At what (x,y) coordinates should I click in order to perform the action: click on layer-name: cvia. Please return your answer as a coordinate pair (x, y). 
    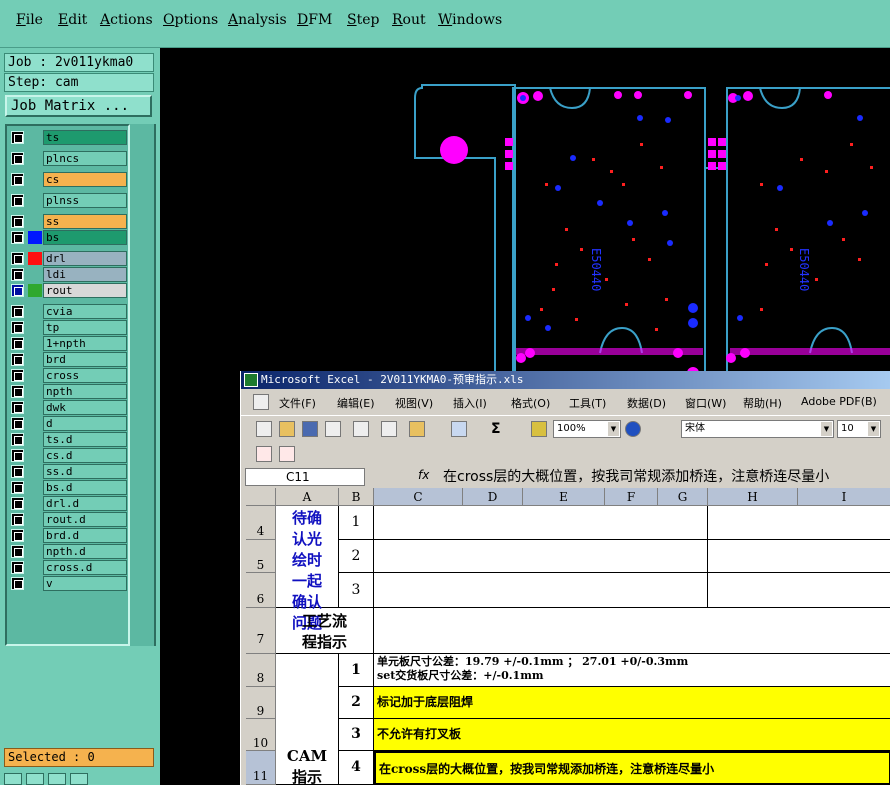
    Looking at the image, I should click on (85, 311).